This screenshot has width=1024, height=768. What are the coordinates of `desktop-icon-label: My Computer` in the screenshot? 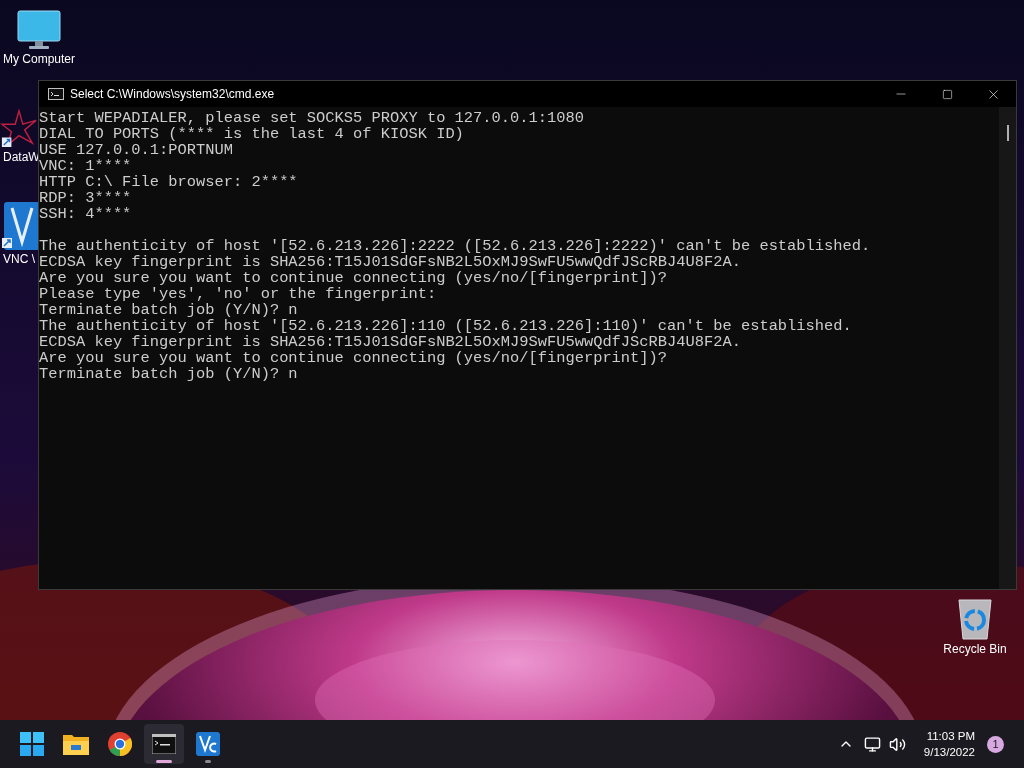 It's located at (39, 59).